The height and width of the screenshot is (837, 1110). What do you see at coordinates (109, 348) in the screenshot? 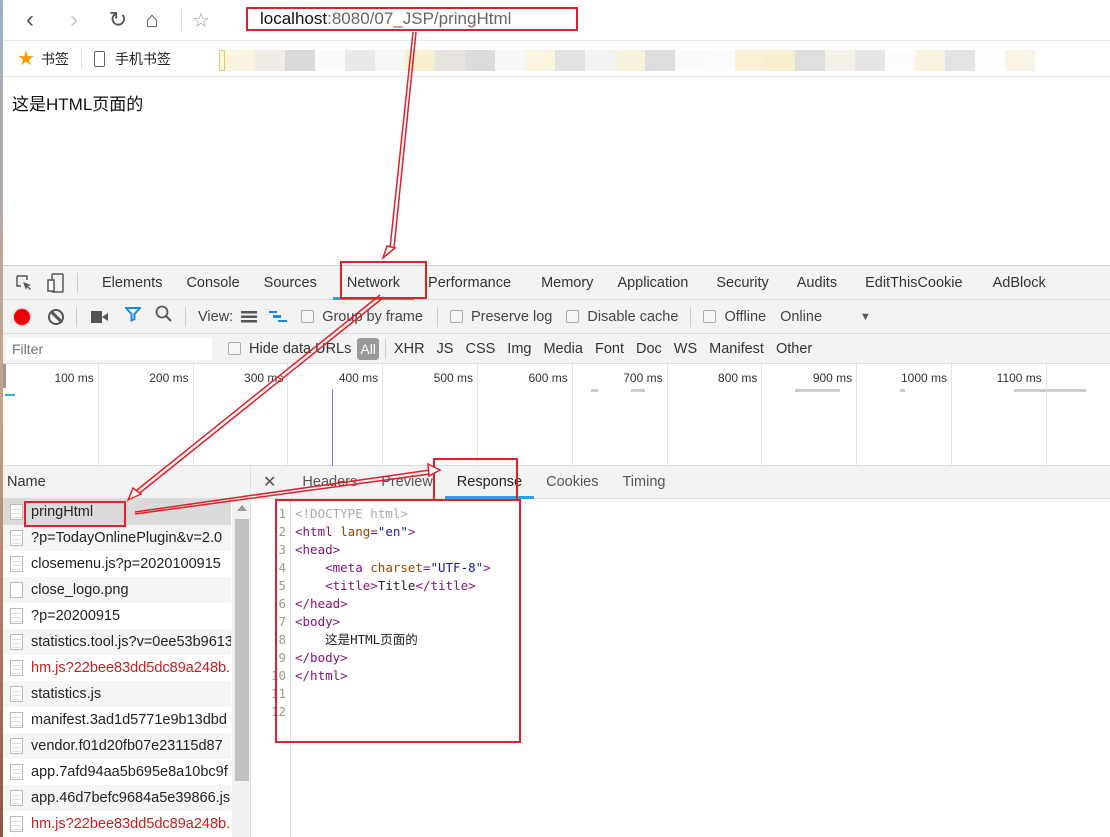
I see `filter-input` at bounding box center [109, 348].